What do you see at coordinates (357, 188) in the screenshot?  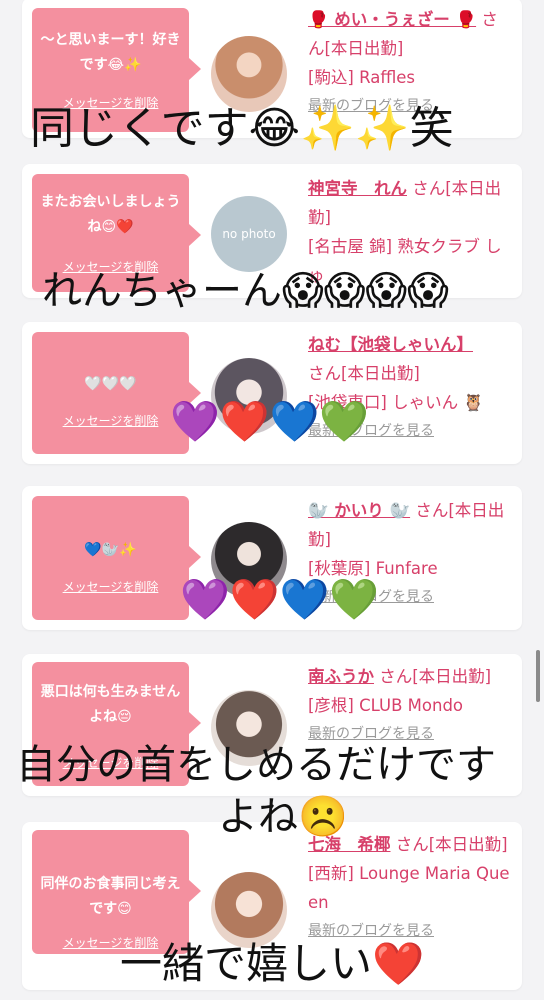 I see `cast-name-link: 神宮寺 れん` at bounding box center [357, 188].